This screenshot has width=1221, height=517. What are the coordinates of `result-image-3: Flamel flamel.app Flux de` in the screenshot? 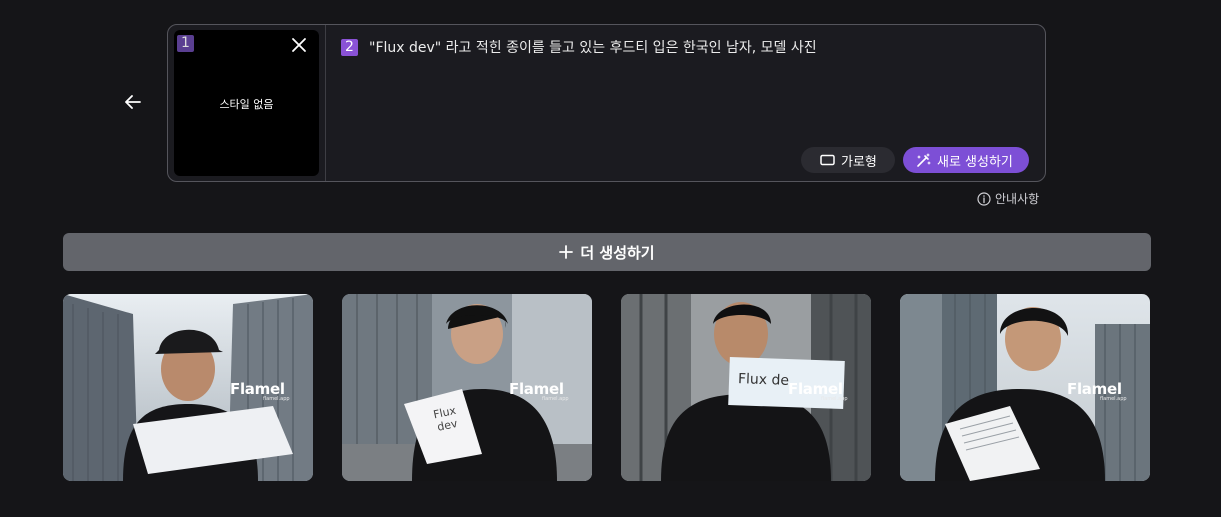 It's located at (746, 387).